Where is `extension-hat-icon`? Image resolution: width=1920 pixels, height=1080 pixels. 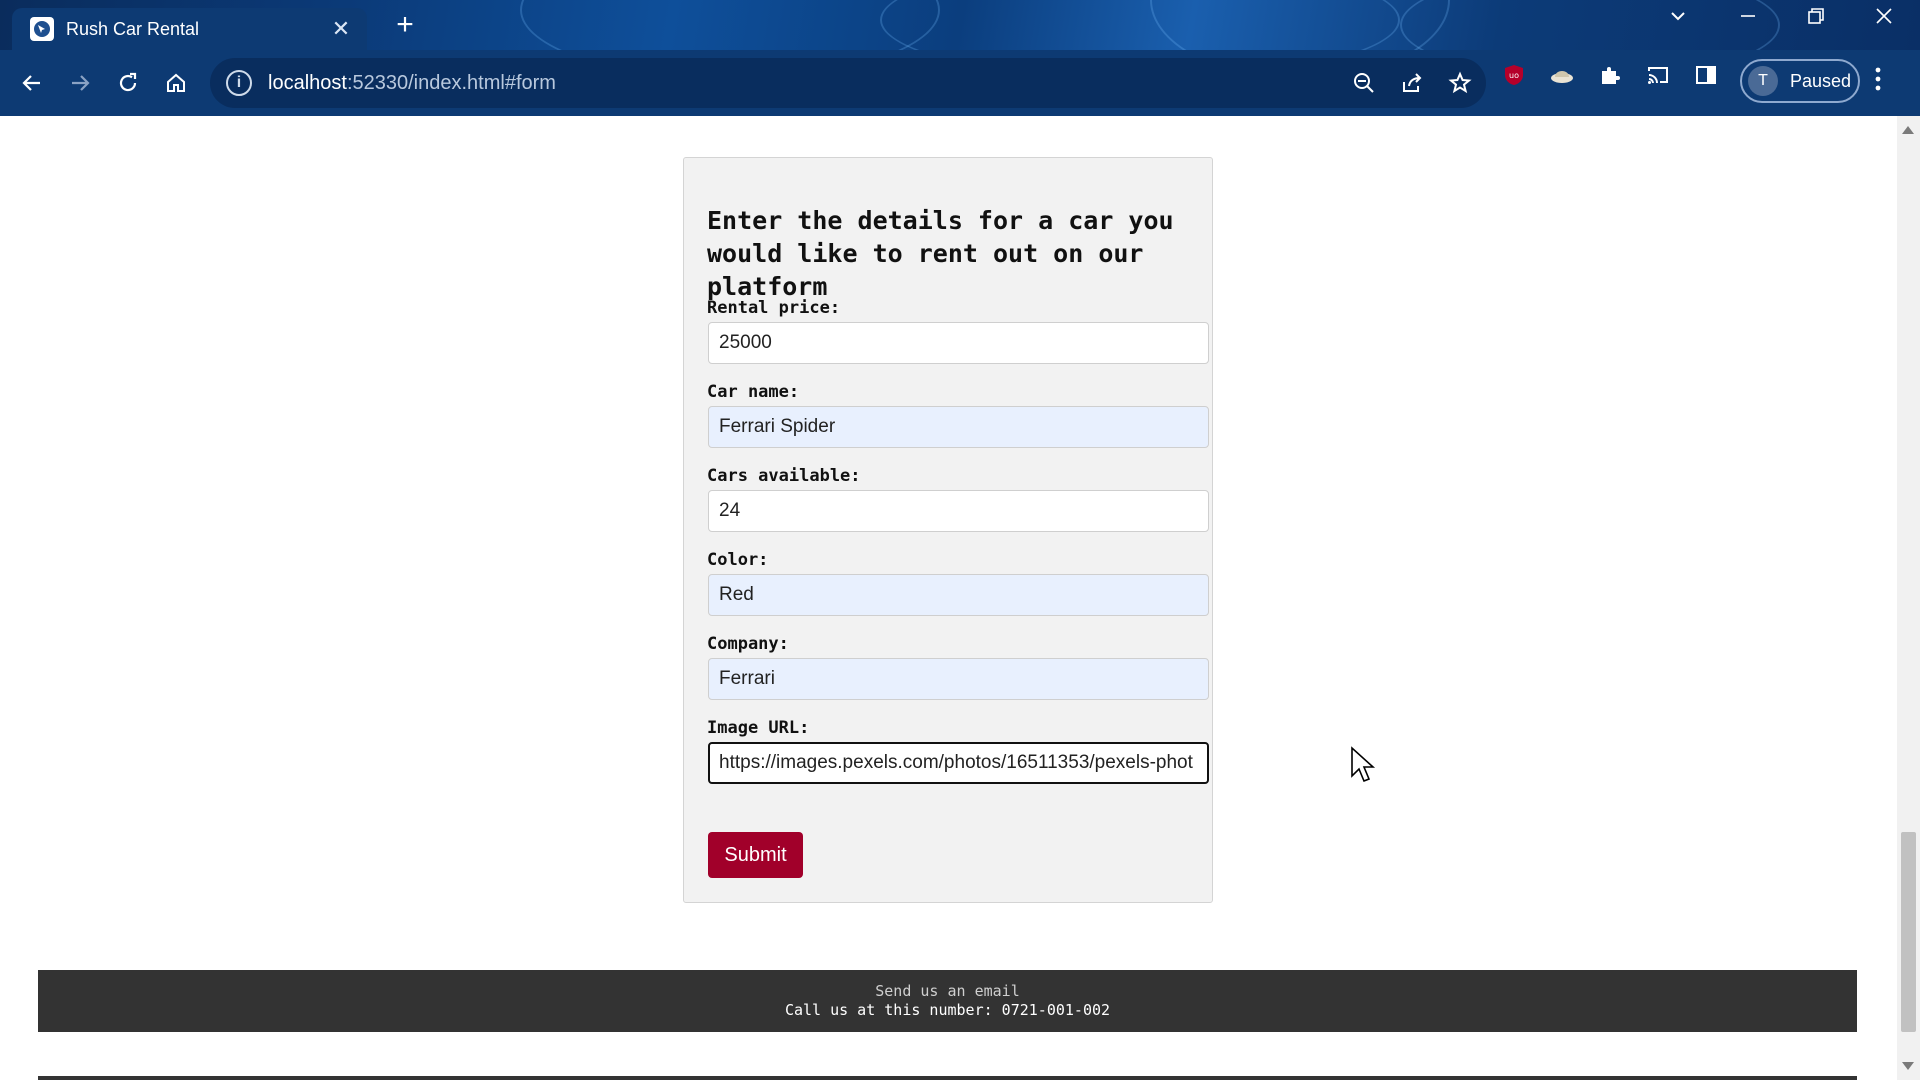 extension-hat-icon is located at coordinates (1562, 75).